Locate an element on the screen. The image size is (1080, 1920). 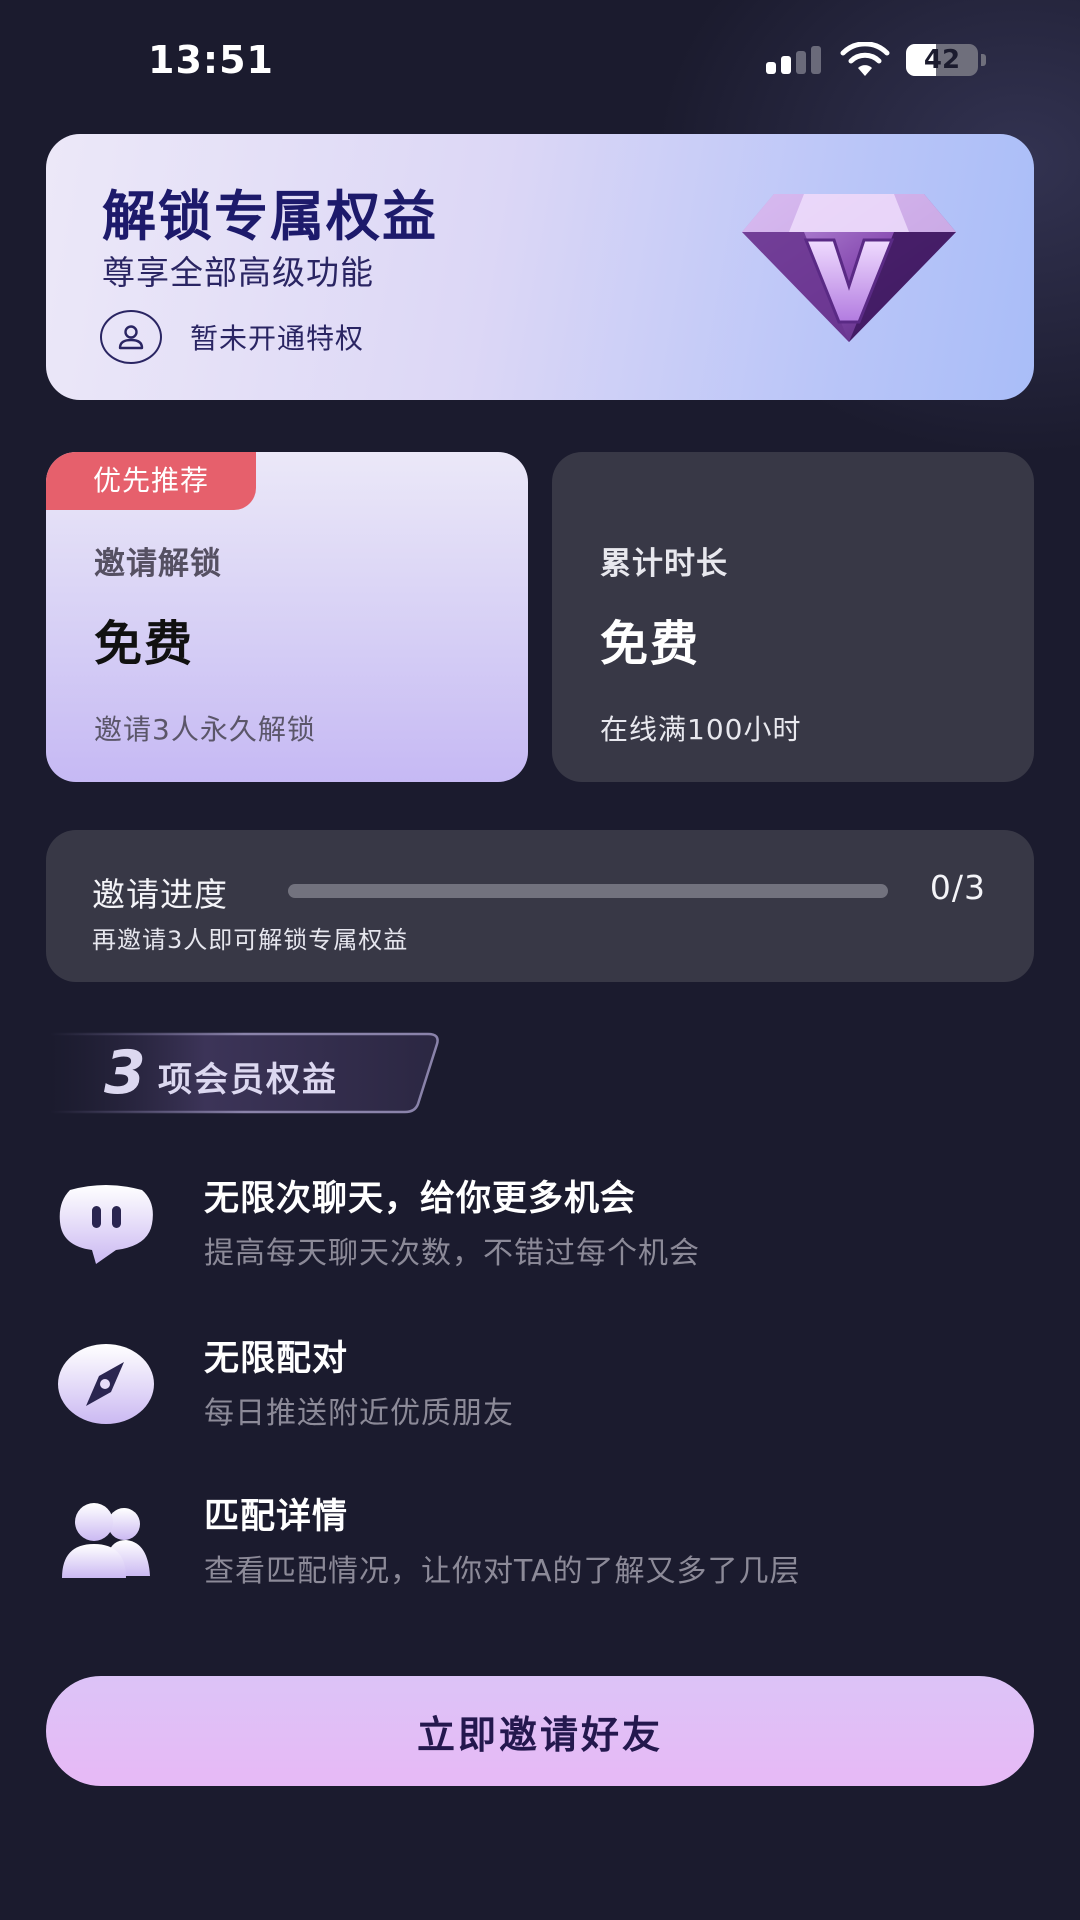
invite-option-price: 免费 is located at coordinates (144, 644).